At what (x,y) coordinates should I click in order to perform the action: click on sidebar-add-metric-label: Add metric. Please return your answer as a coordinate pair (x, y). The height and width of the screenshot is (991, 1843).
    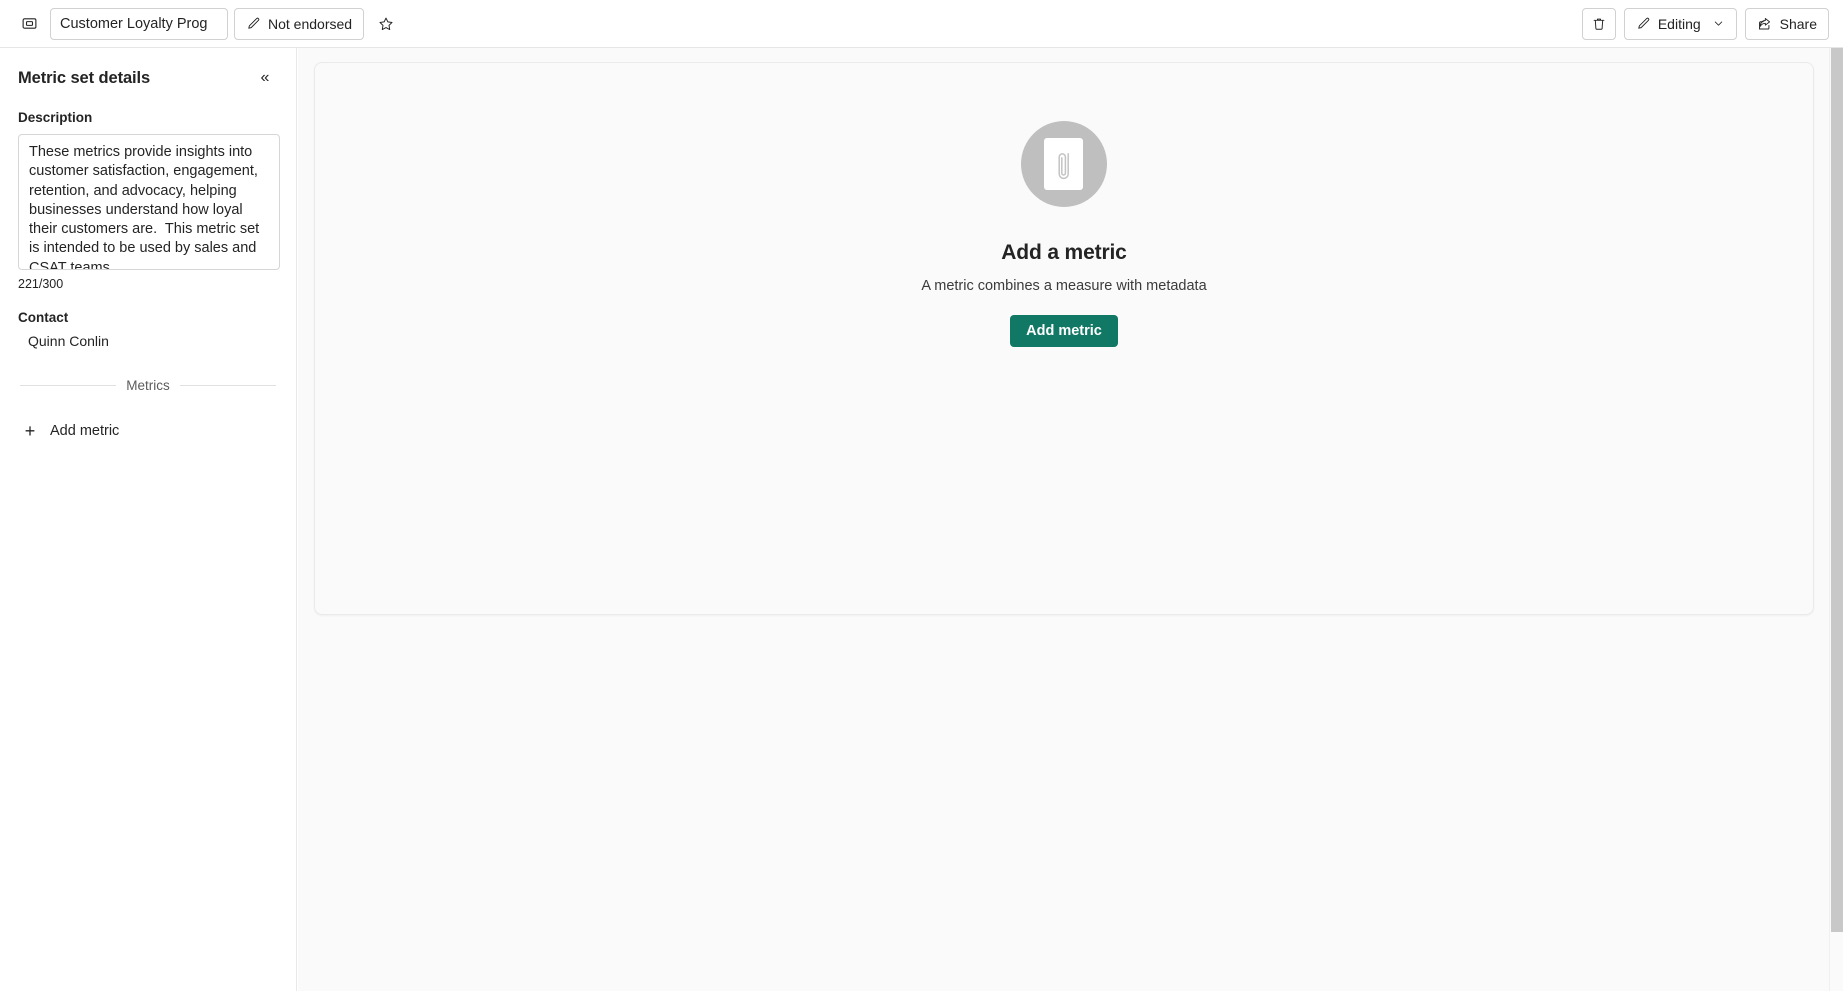
    Looking at the image, I should click on (85, 431).